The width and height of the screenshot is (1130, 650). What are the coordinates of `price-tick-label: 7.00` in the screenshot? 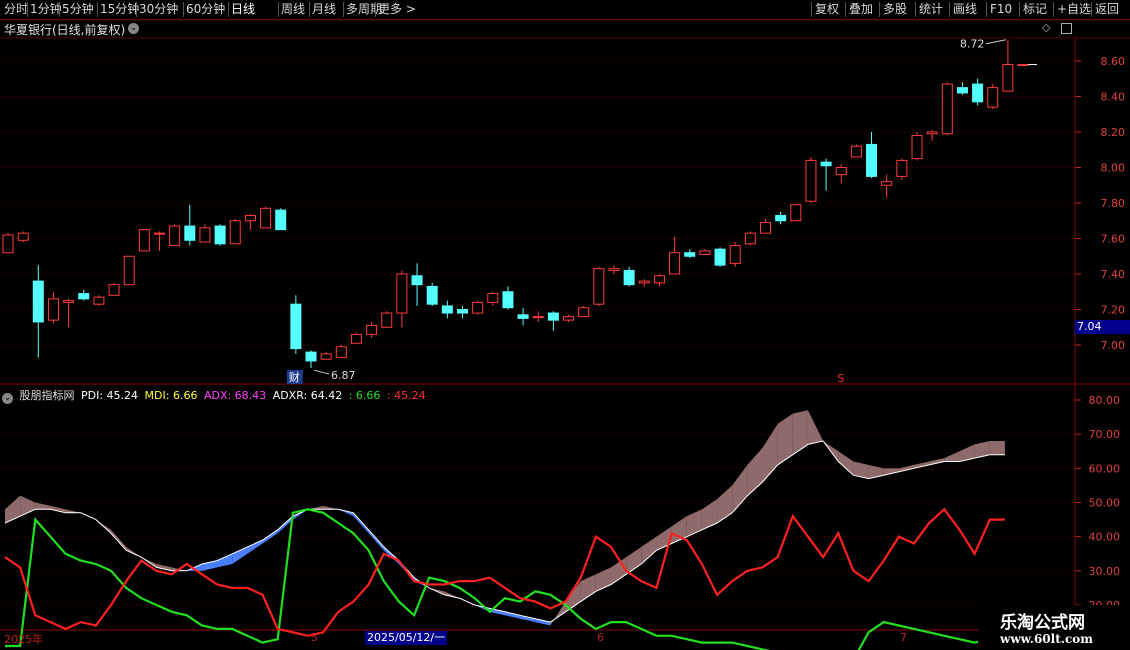 It's located at (1113, 345).